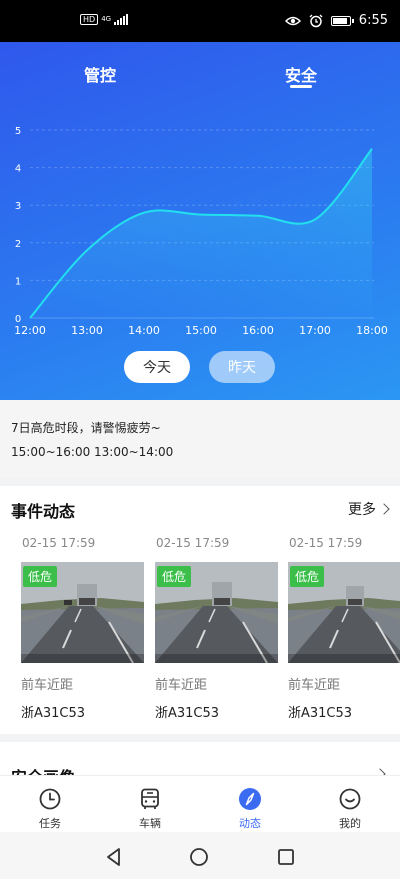 The height and width of the screenshot is (879, 400). Describe the element at coordinates (87, 330) in the screenshot. I see `x-tick-label: 13:00` at that location.